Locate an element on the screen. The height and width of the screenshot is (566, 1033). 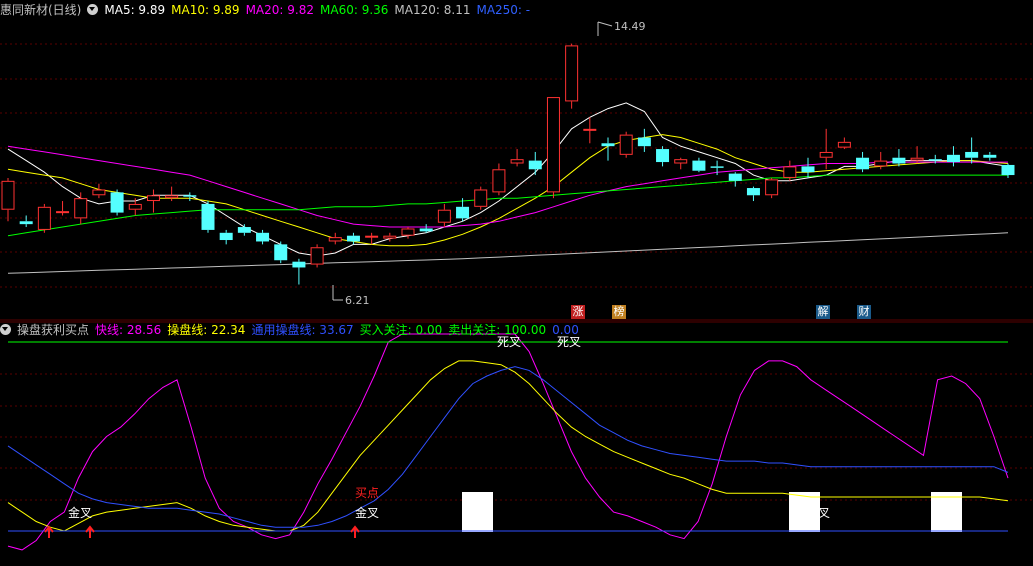
signal-boxes is located at coordinates (712, 512).